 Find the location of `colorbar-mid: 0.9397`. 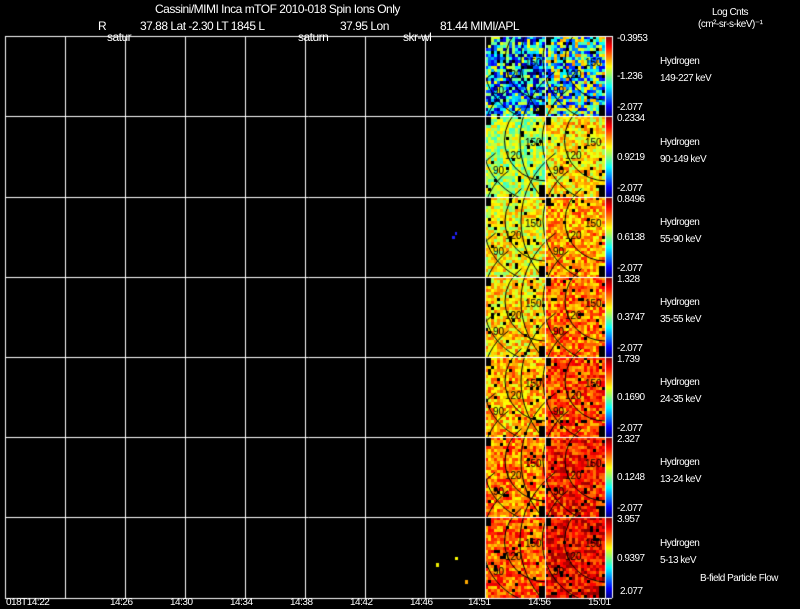

colorbar-mid: 0.9397 is located at coordinates (631, 558).